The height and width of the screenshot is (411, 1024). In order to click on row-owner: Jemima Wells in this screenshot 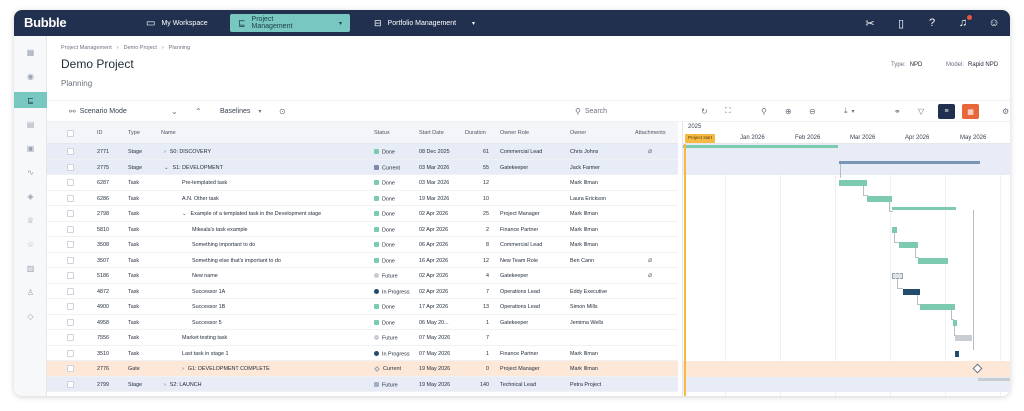, I will do `click(586, 323)`.